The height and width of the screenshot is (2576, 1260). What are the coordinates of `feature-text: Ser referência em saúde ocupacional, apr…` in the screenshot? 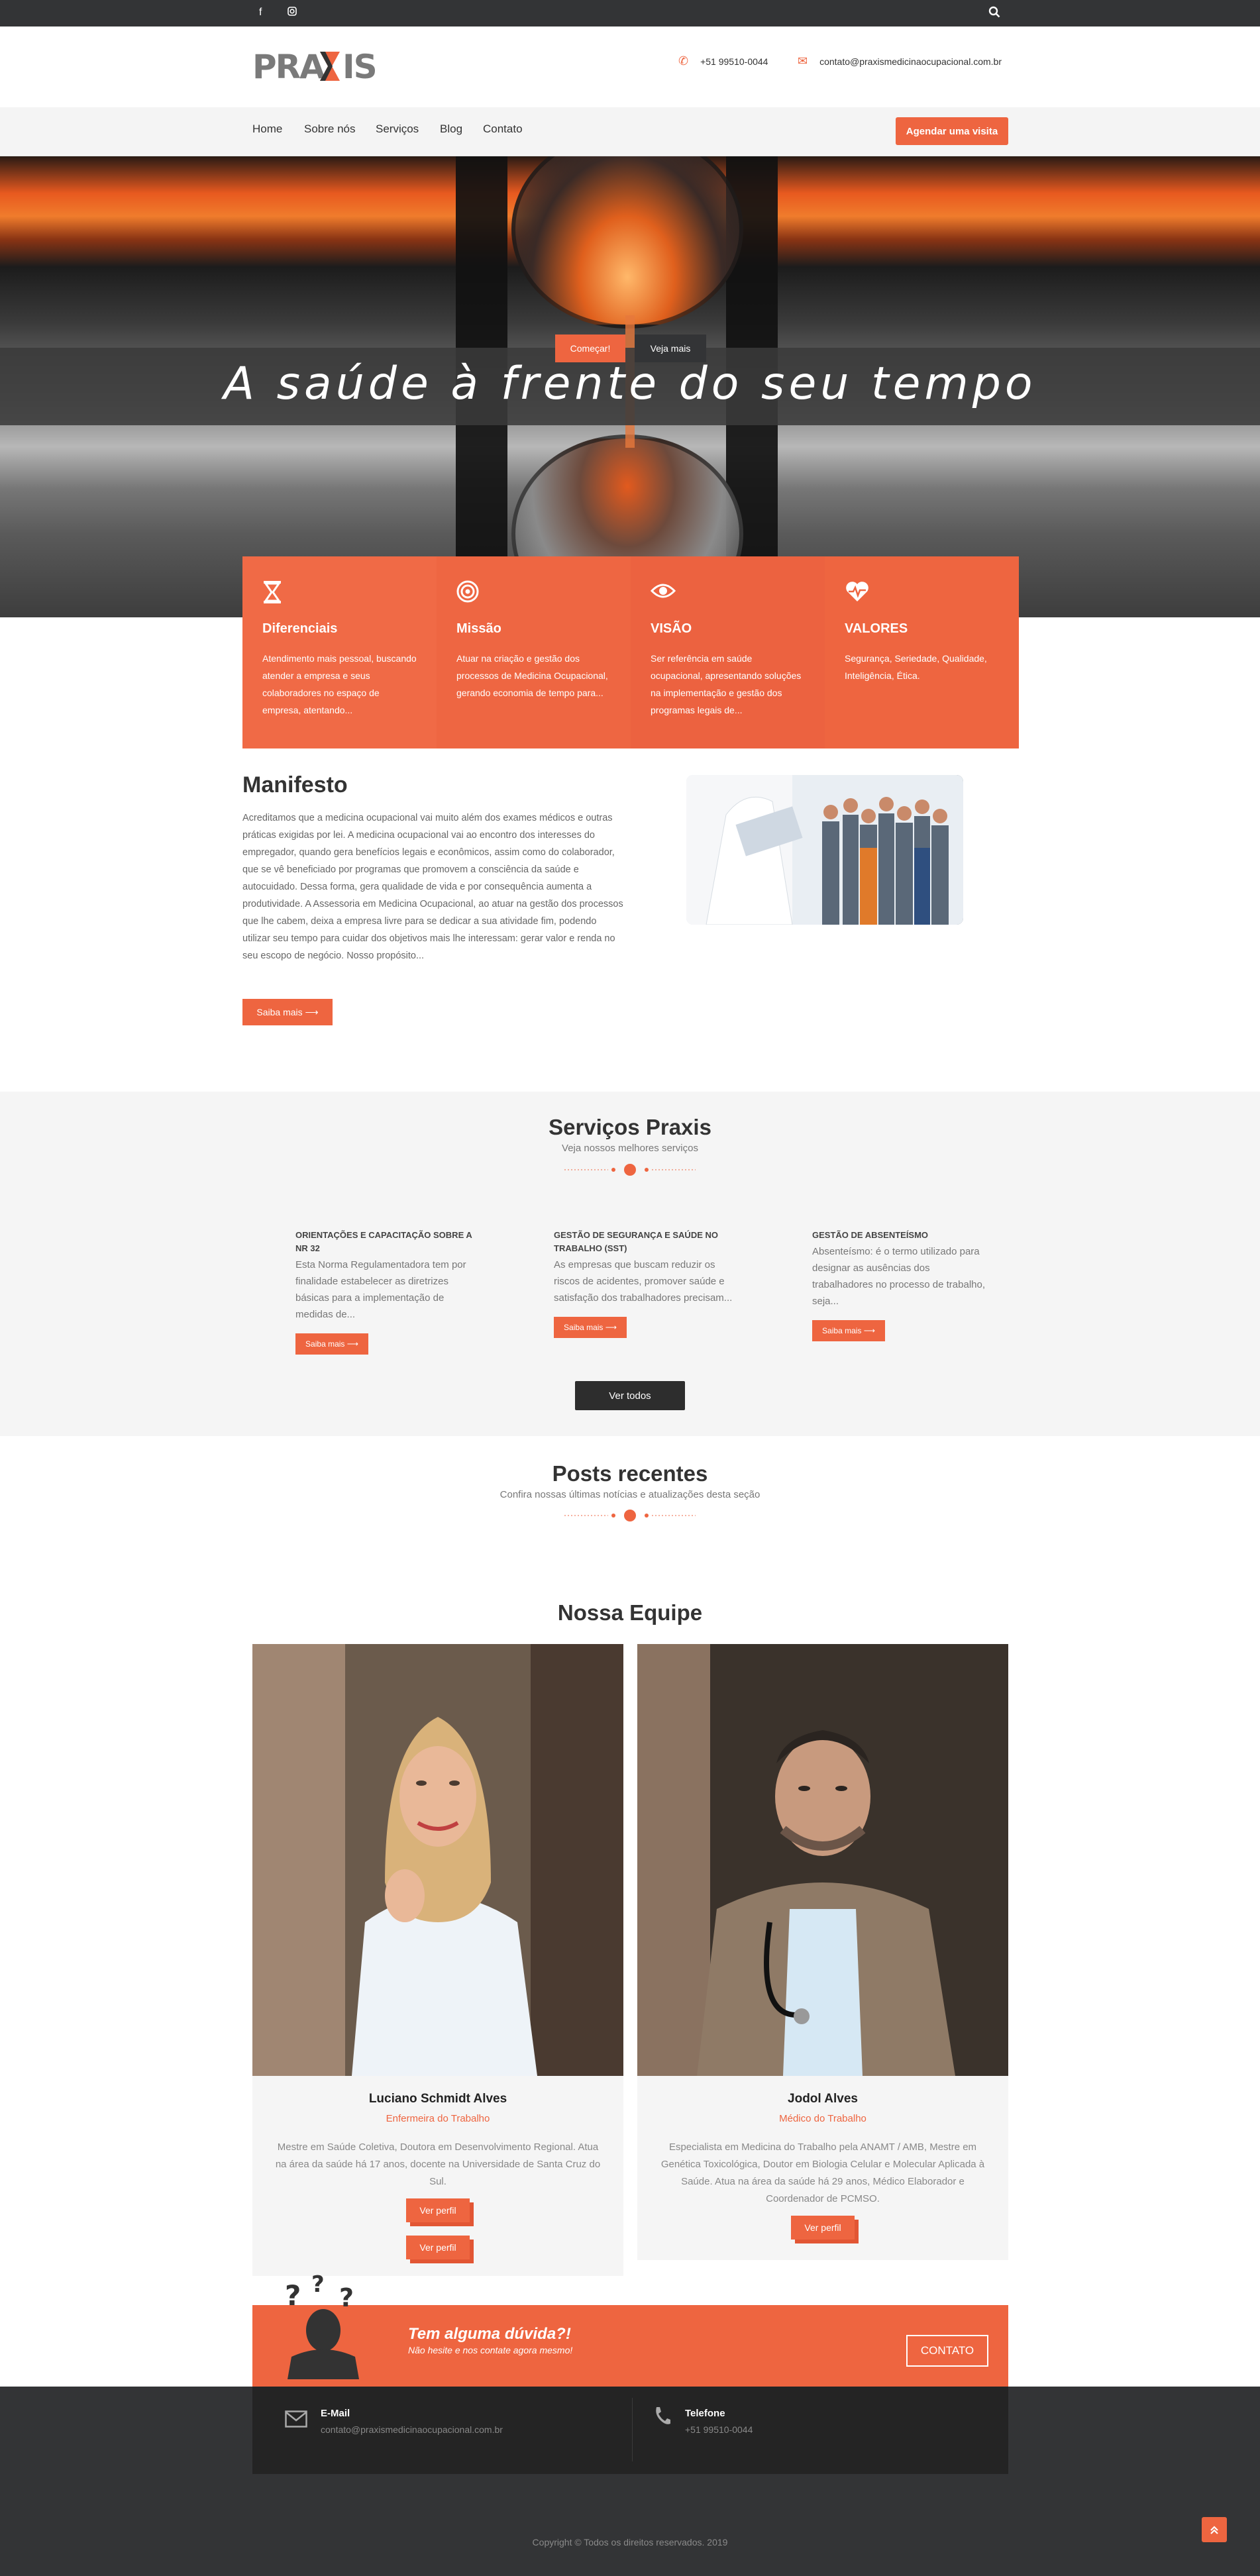 It's located at (726, 684).